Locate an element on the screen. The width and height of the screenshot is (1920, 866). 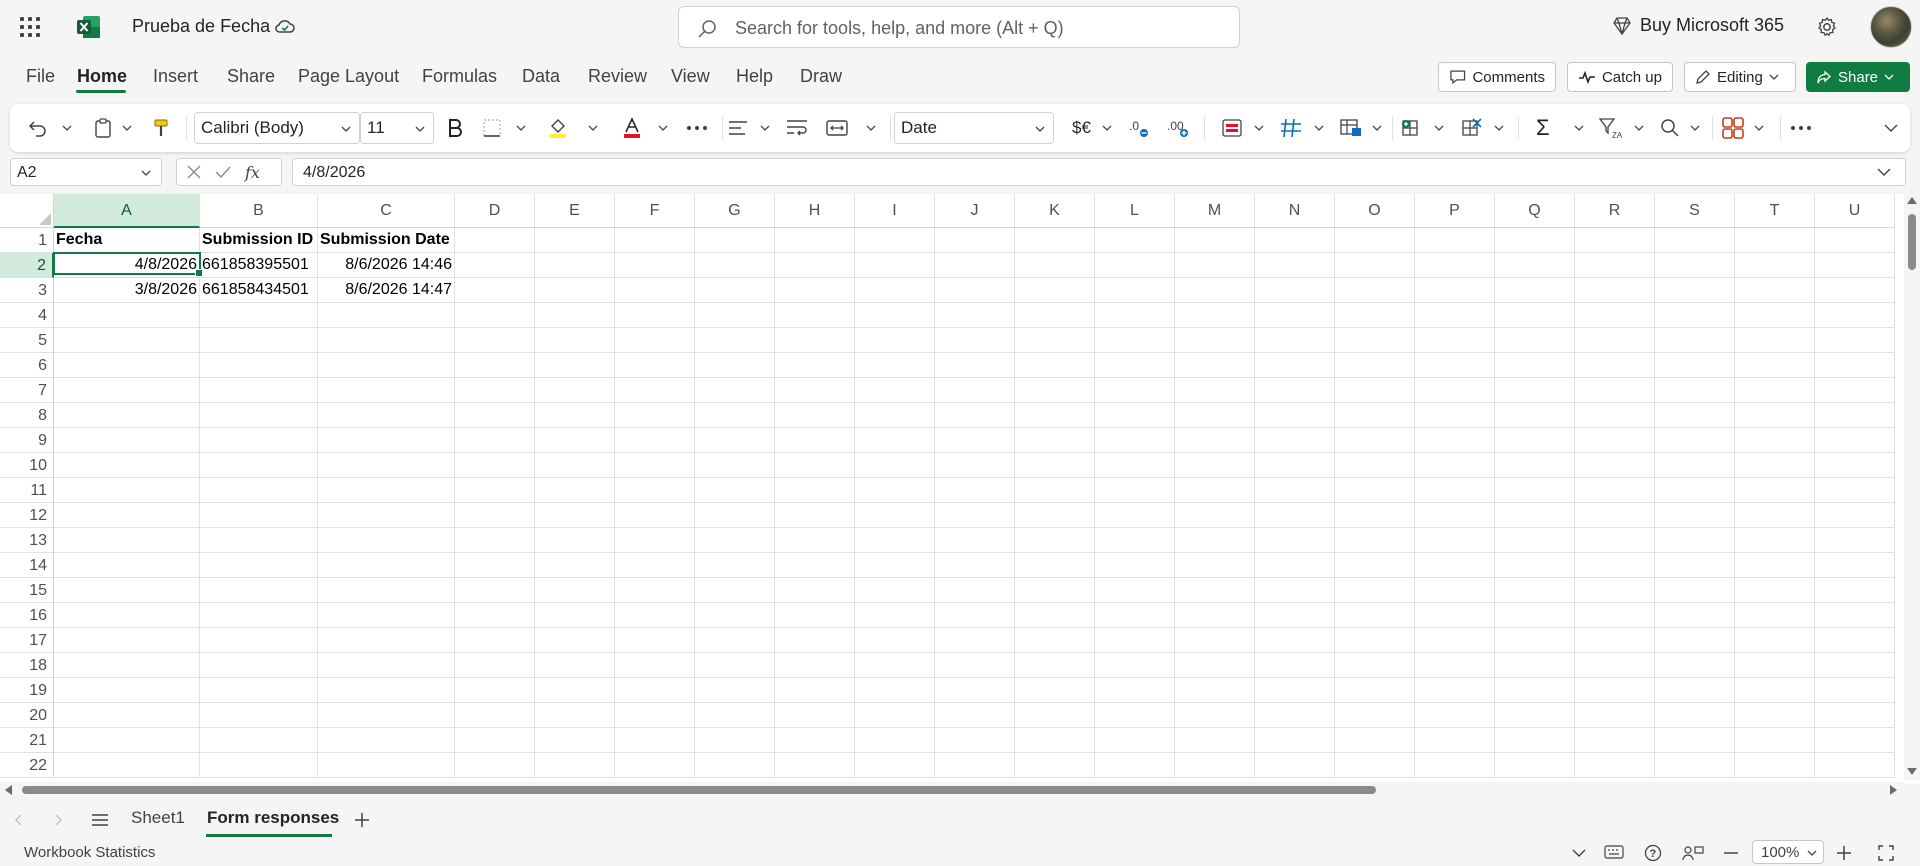
cell-n3 is located at coordinates (1295, 290).